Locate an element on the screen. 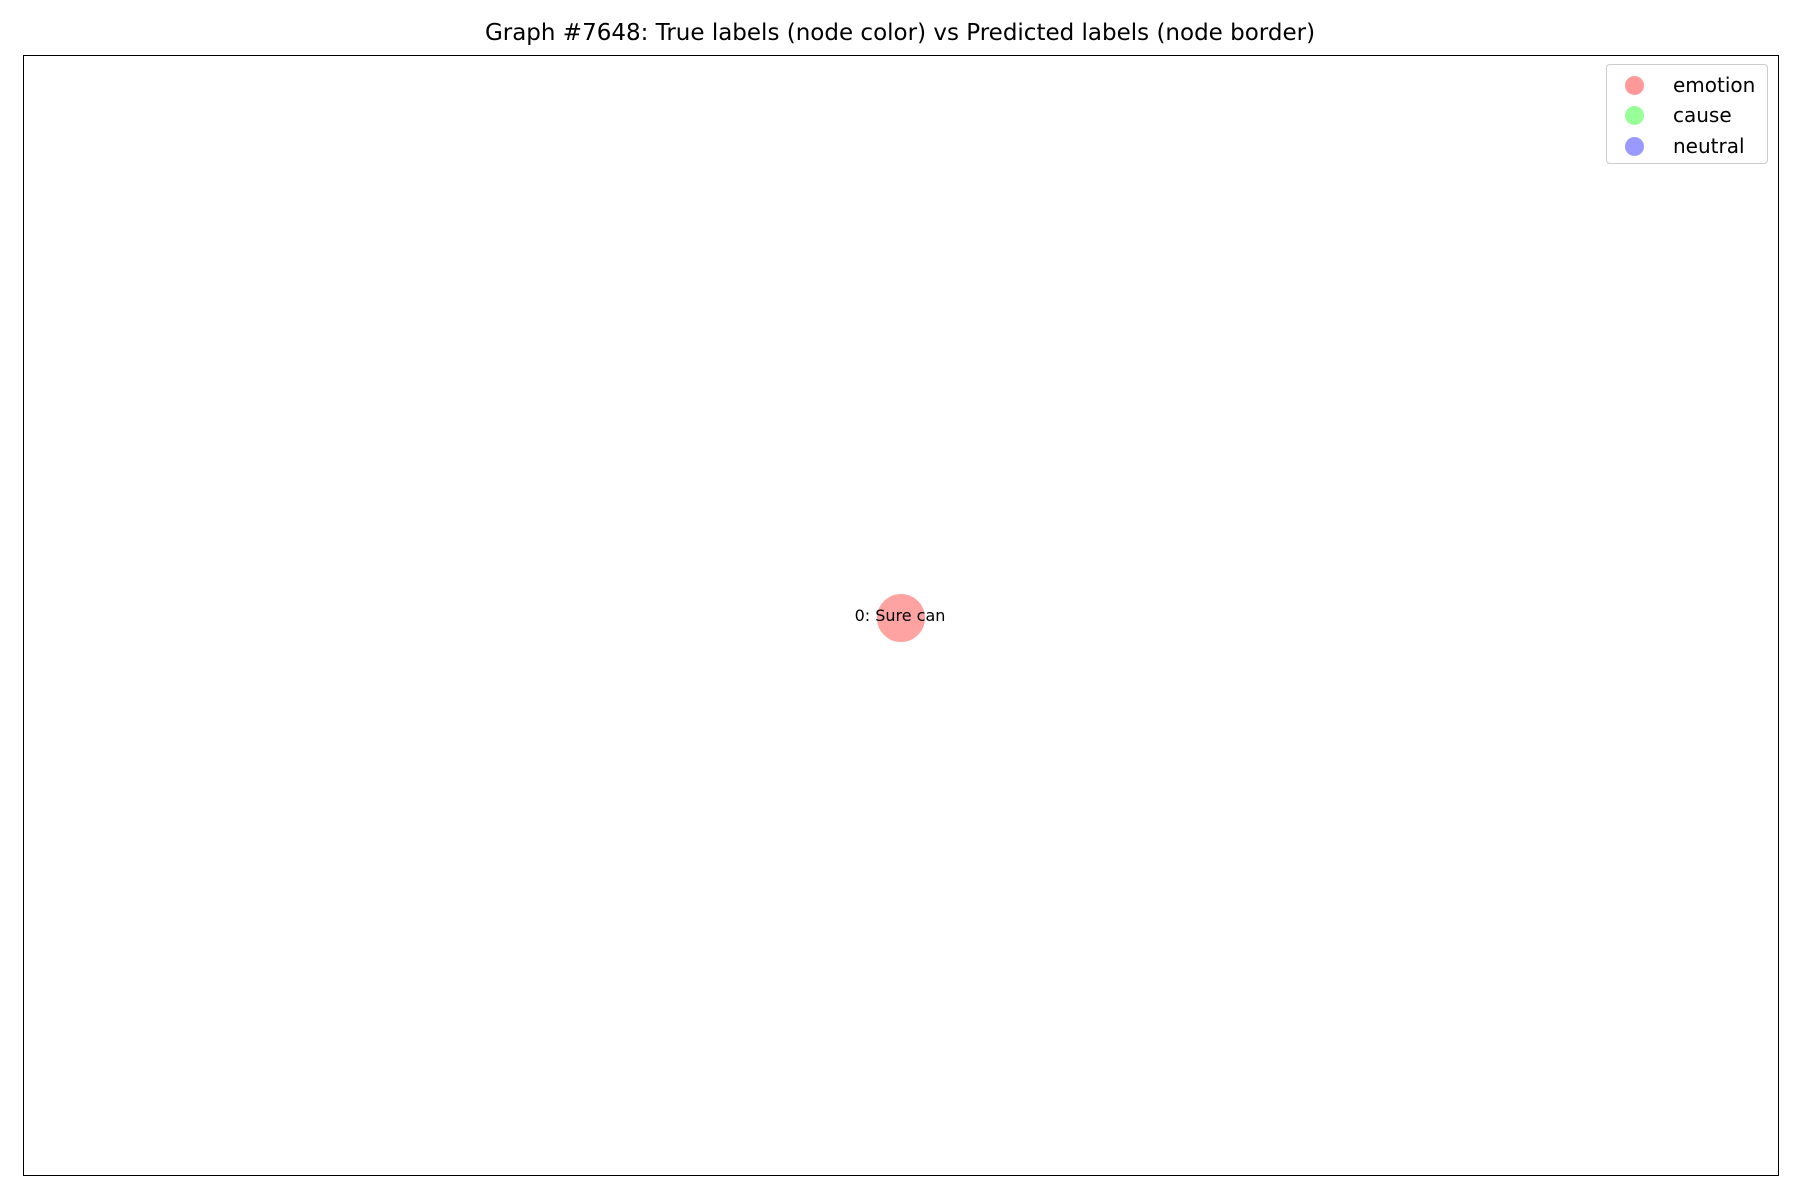 The height and width of the screenshot is (1200, 1800). graph-node-0-label: 0: Sure can is located at coordinates (900, 615).